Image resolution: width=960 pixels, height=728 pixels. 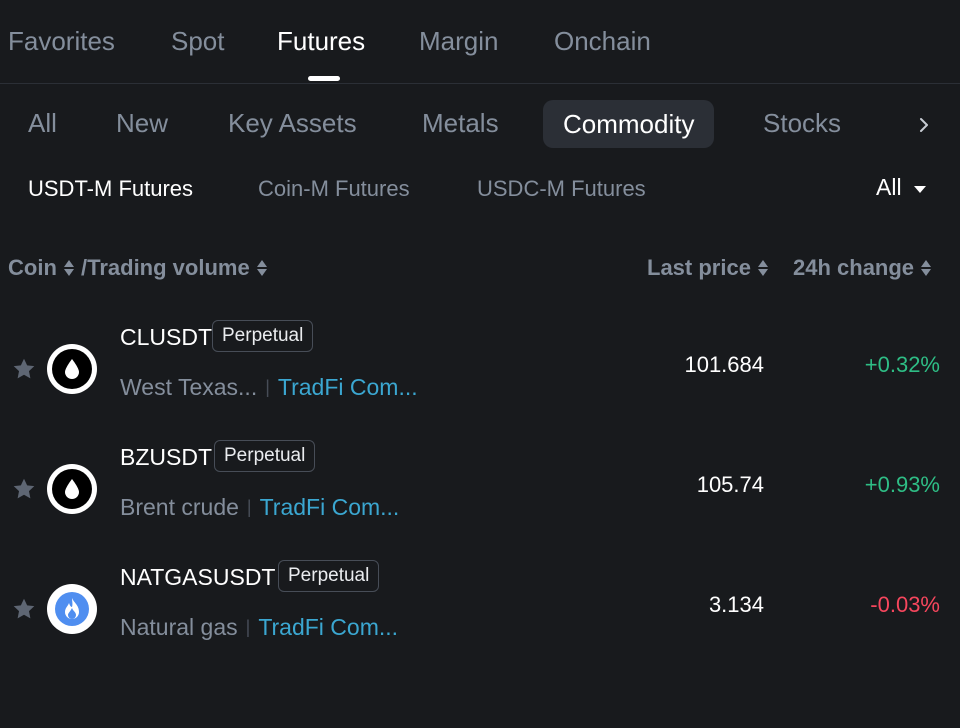 What do you see at coordinates (321, 41) in the screenshot?
I see `tab-futures: Futures` at bounding box center [321, 41].